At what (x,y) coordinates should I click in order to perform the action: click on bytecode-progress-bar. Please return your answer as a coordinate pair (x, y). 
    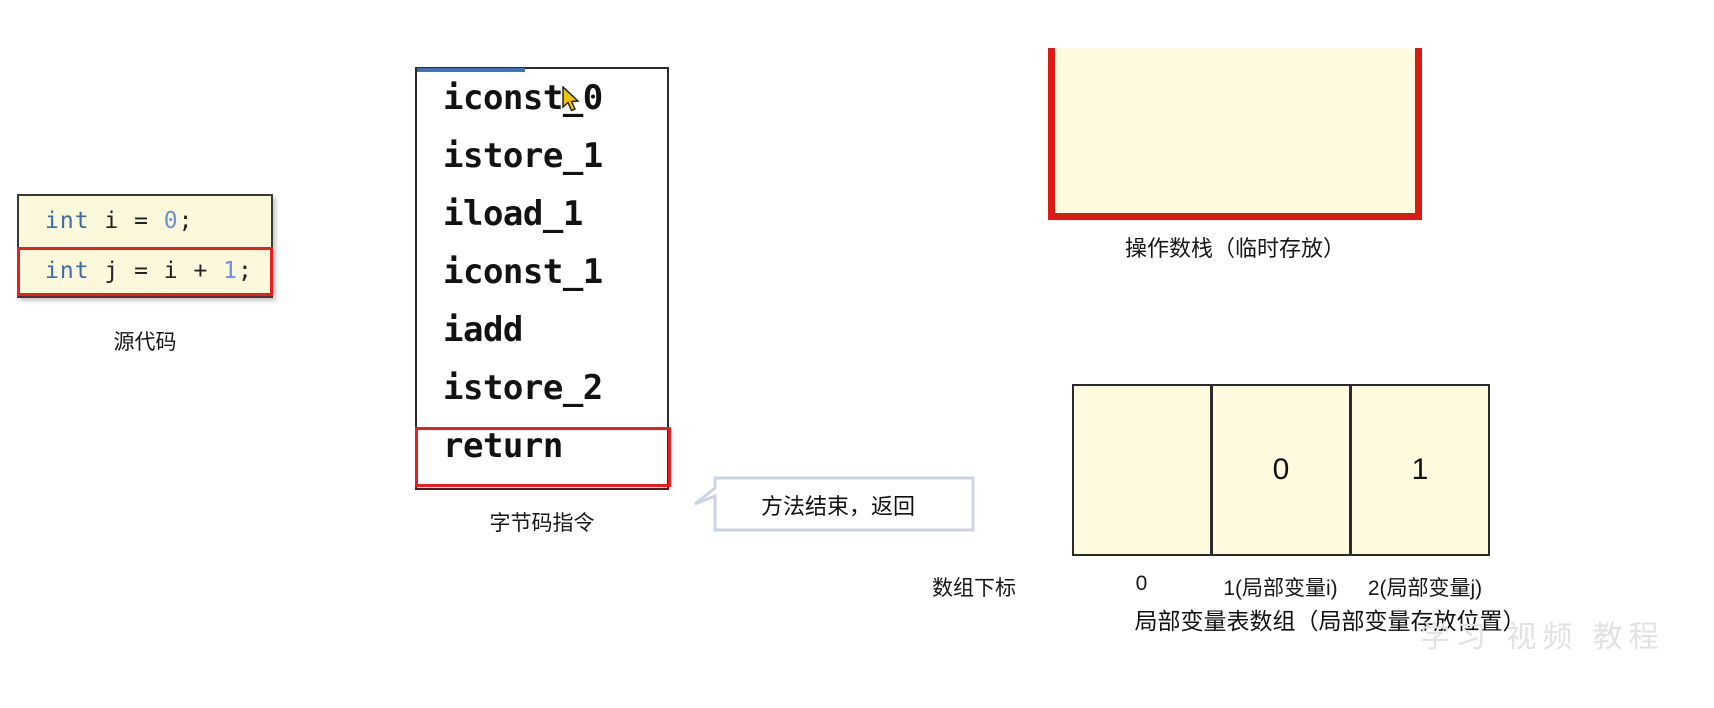
    Looking at the image, I should click on (471, 70).